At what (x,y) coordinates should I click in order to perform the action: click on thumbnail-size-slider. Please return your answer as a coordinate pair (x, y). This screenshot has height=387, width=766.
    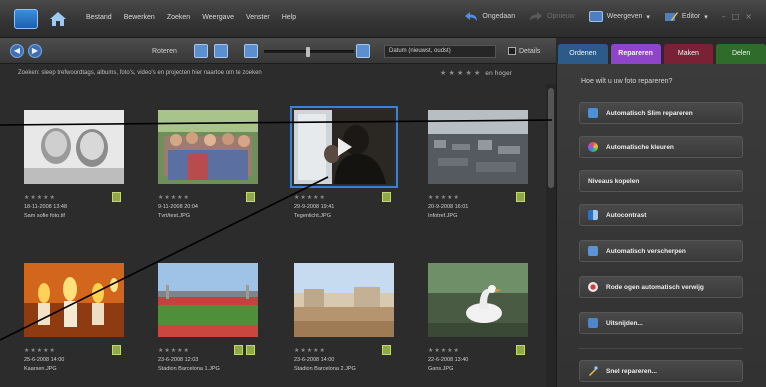
    Looking at the image, I should click on (309, 52).